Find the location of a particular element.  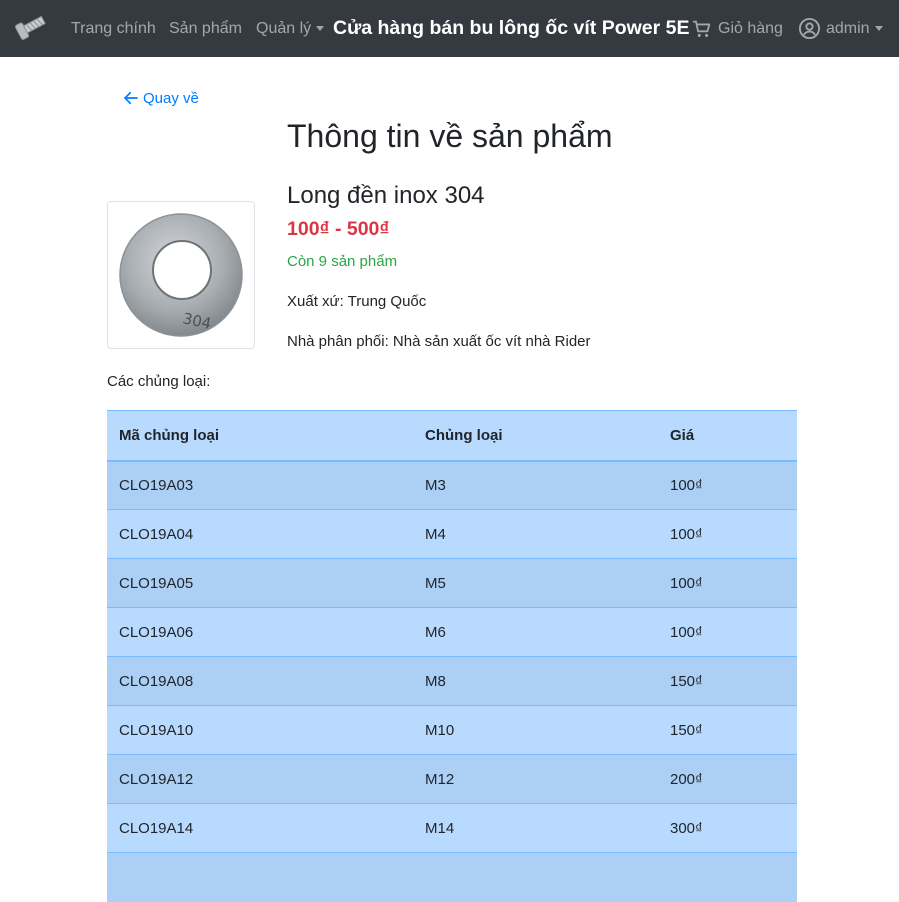

variant-price: 200₫ is located at coordinates (727, 779).